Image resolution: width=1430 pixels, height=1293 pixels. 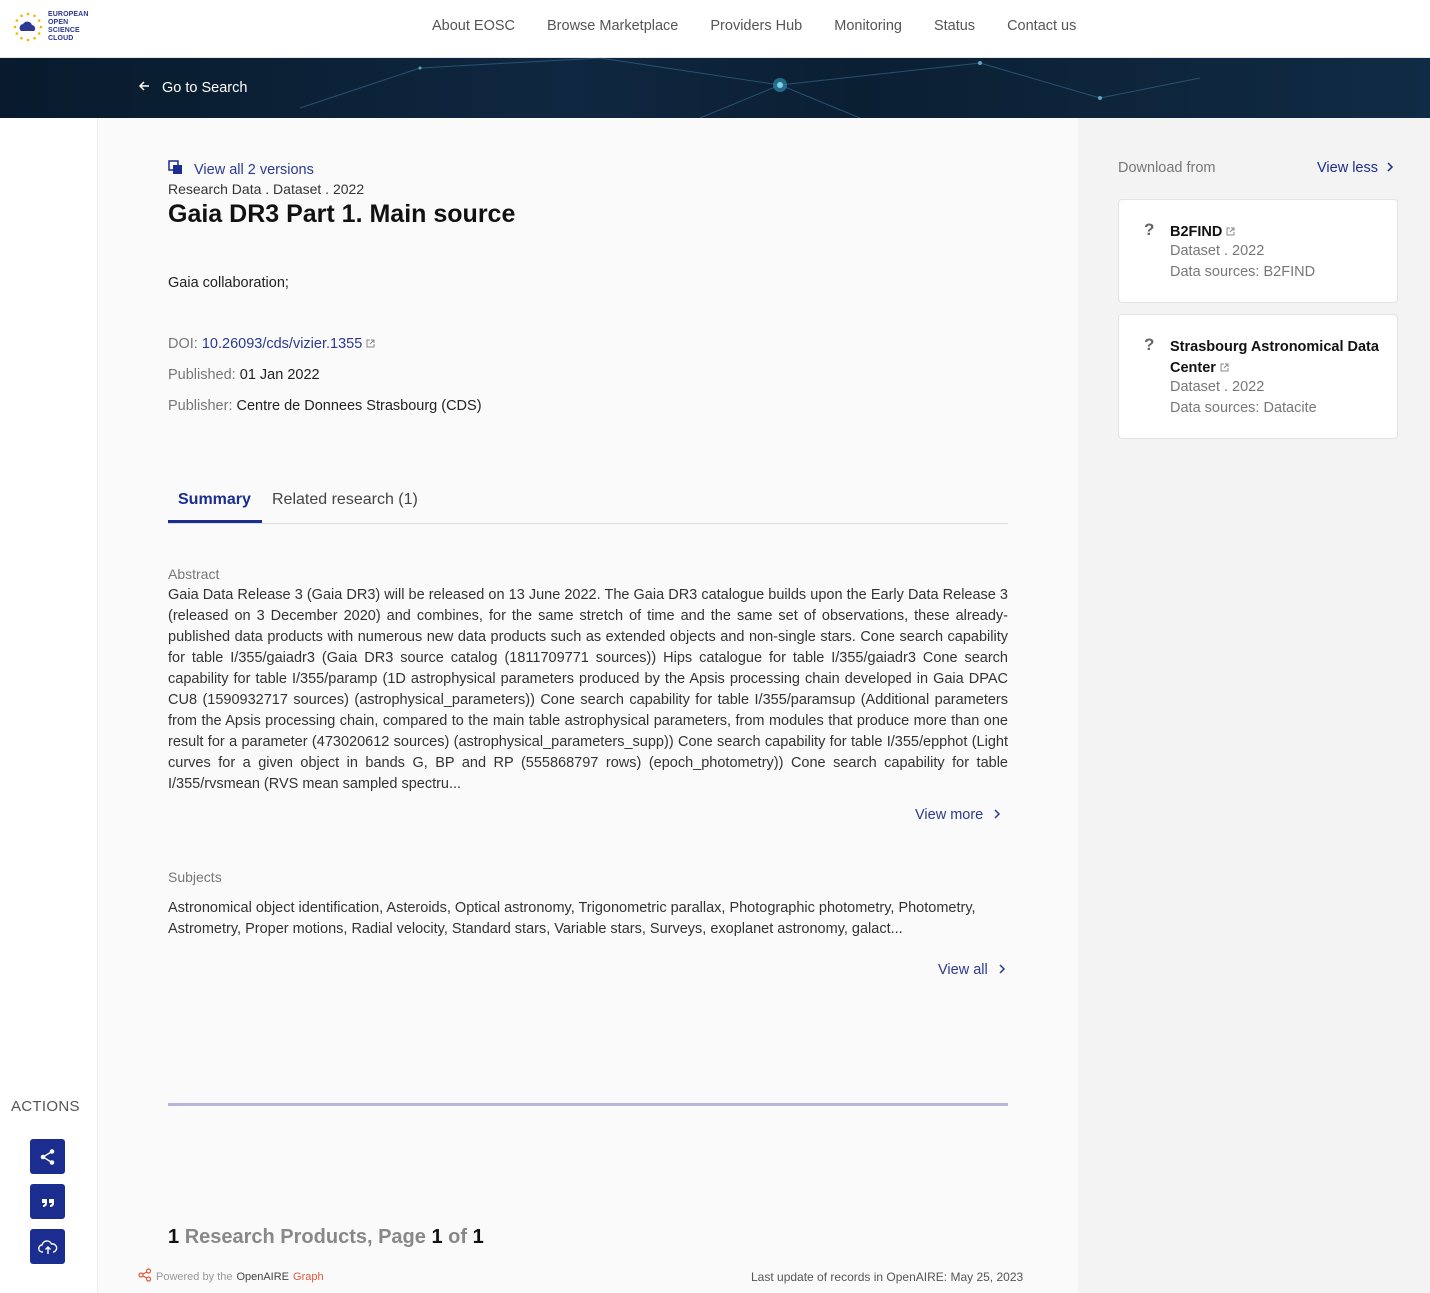 I want to click on powered-by-openaire: Powered by the OpenAIRE Graph, so click(x=231, y=1276).